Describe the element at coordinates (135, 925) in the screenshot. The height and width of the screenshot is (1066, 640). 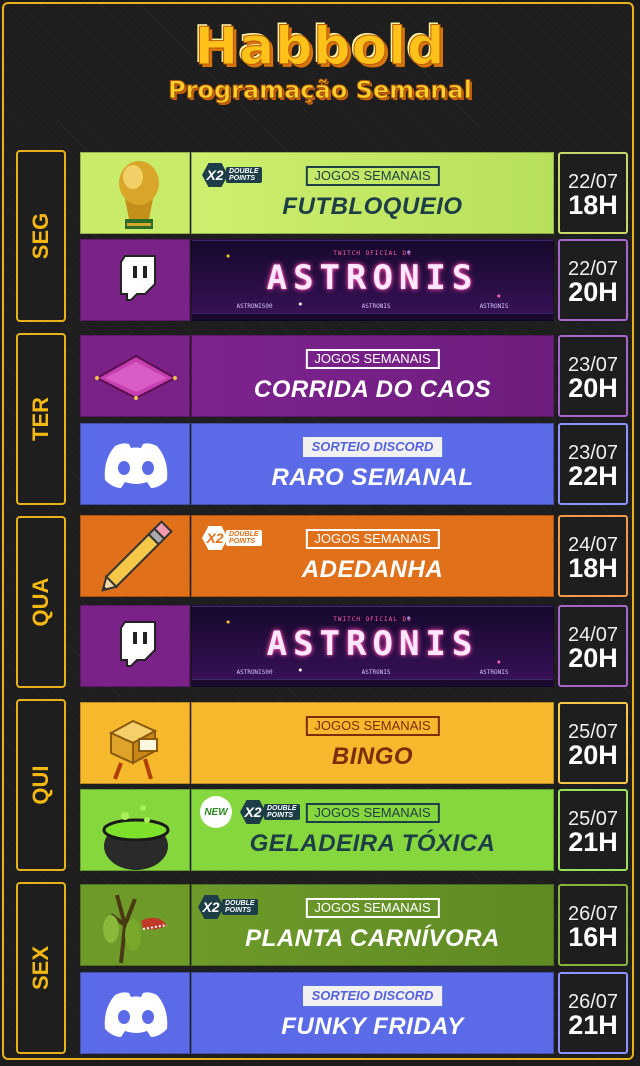
I see `carnivorous-plant-icon` at that location.